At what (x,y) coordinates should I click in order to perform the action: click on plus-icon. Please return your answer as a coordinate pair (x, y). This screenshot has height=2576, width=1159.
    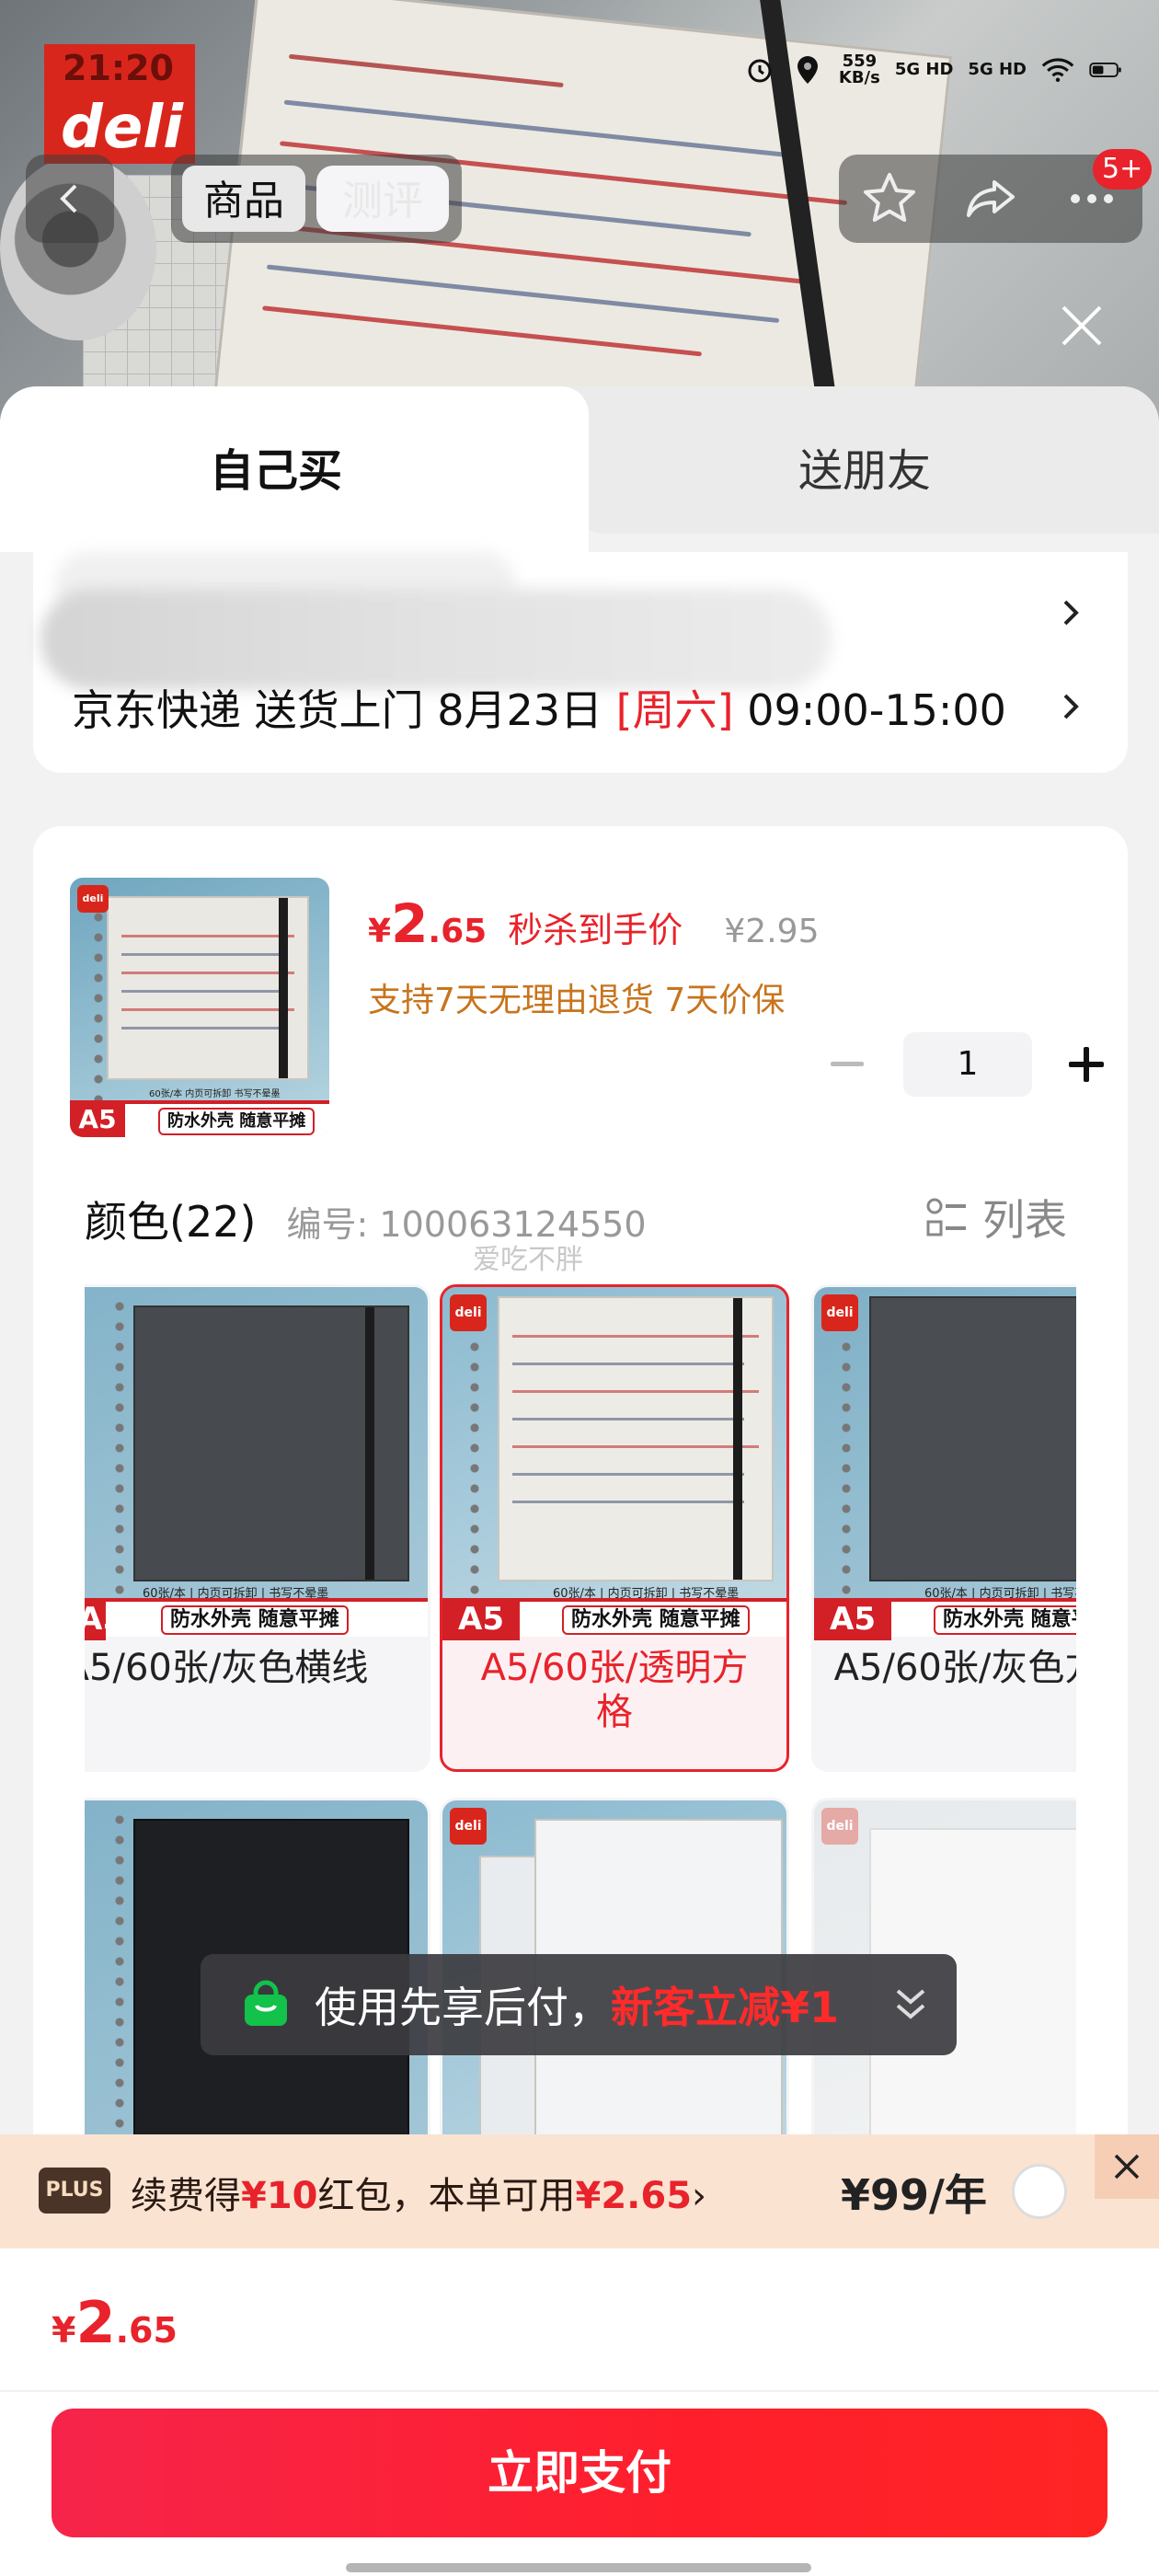
    Looking at the image, I should click on (1086, 1064).